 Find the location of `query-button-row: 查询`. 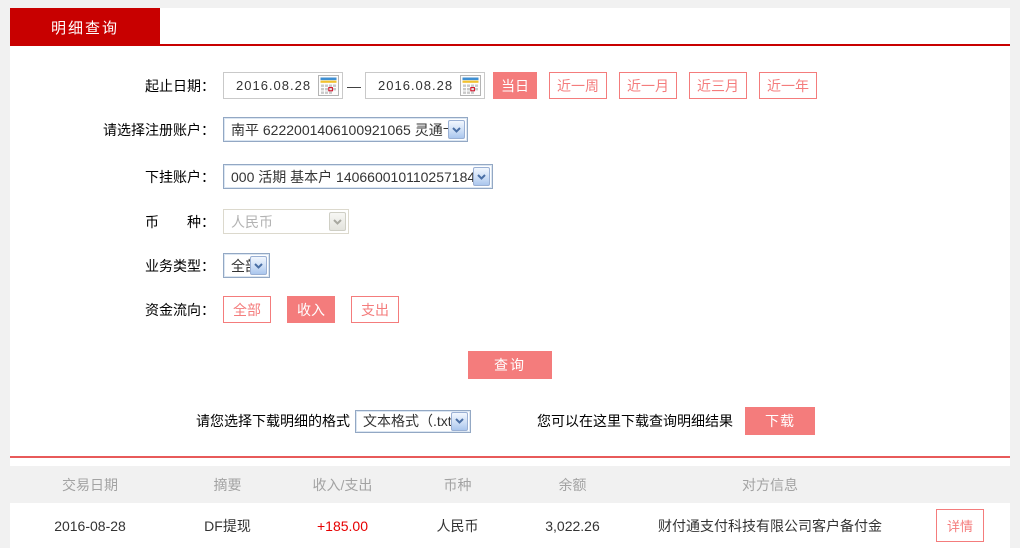

query-button-row: 查询 is located at coordinates (510, 365).